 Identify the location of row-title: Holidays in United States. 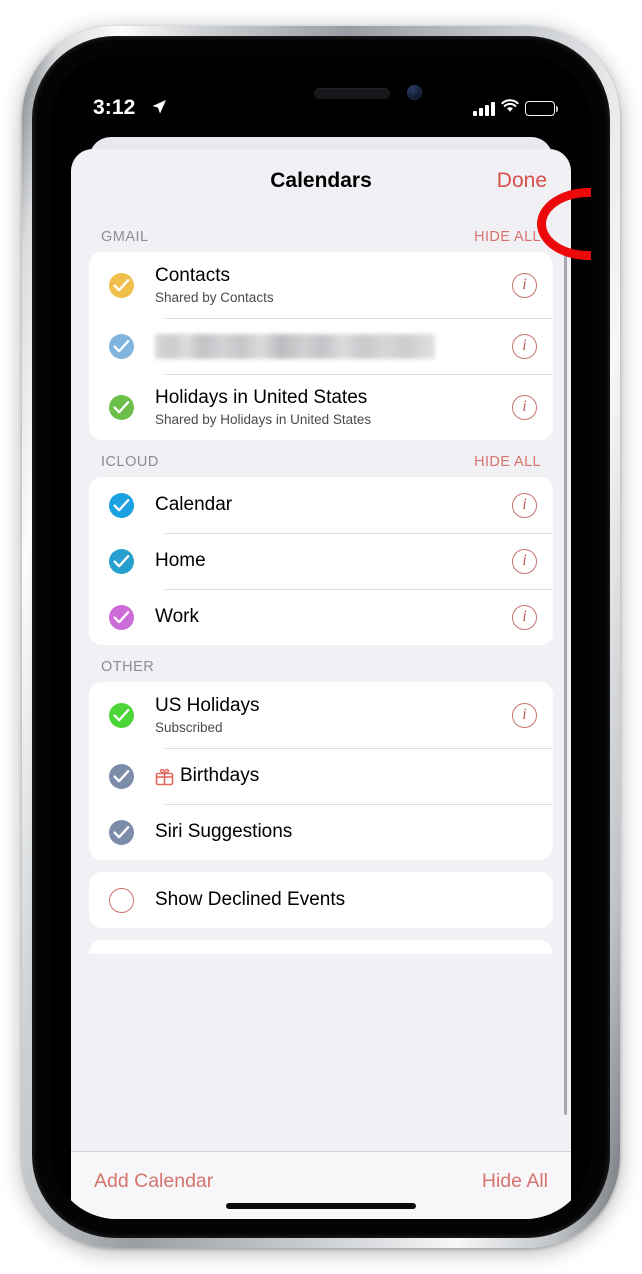
(261, 398).